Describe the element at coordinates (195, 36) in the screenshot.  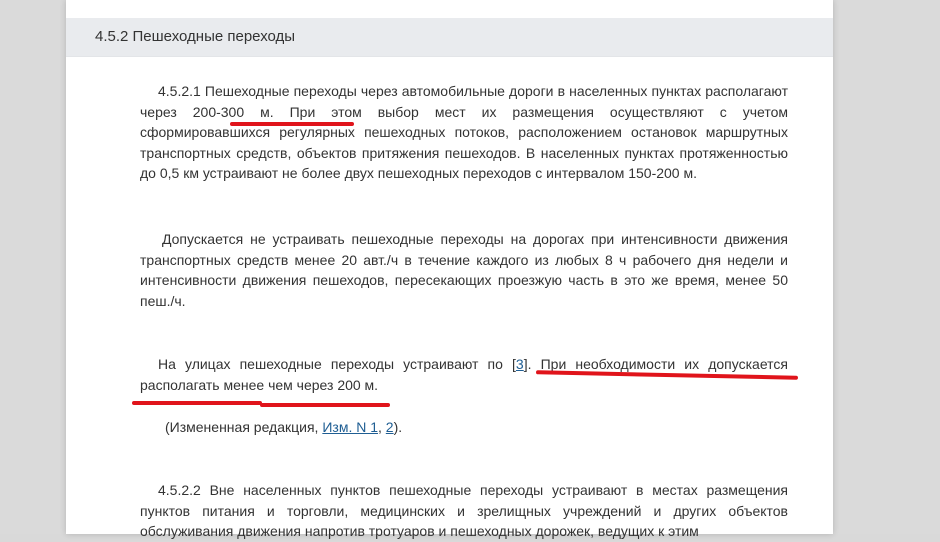
I see `section-title: 4.5.2 Пешеходные переходы` at that location.